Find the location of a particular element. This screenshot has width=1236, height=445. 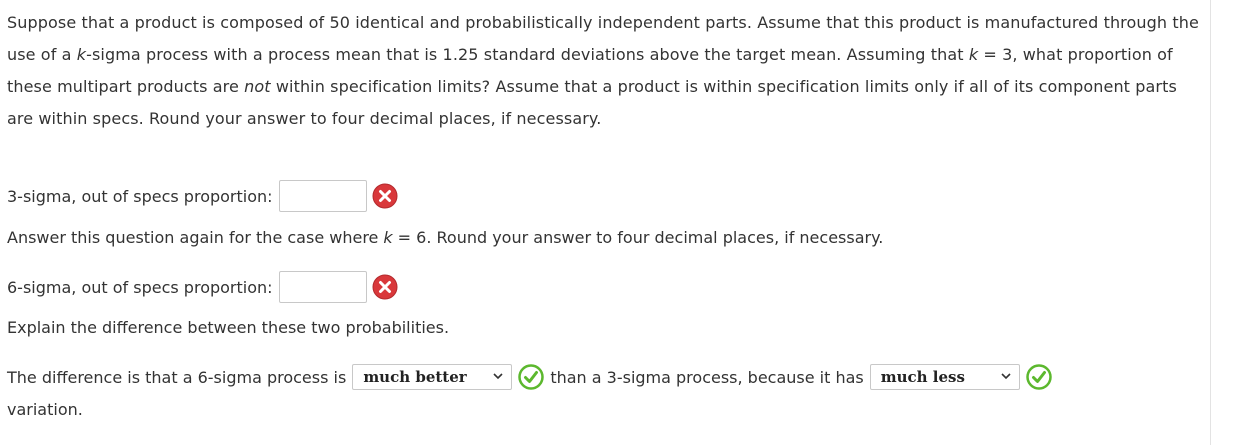

three-sigma-row: 3-sigma, out of specs proportion: is located at coordinates (202, 196).